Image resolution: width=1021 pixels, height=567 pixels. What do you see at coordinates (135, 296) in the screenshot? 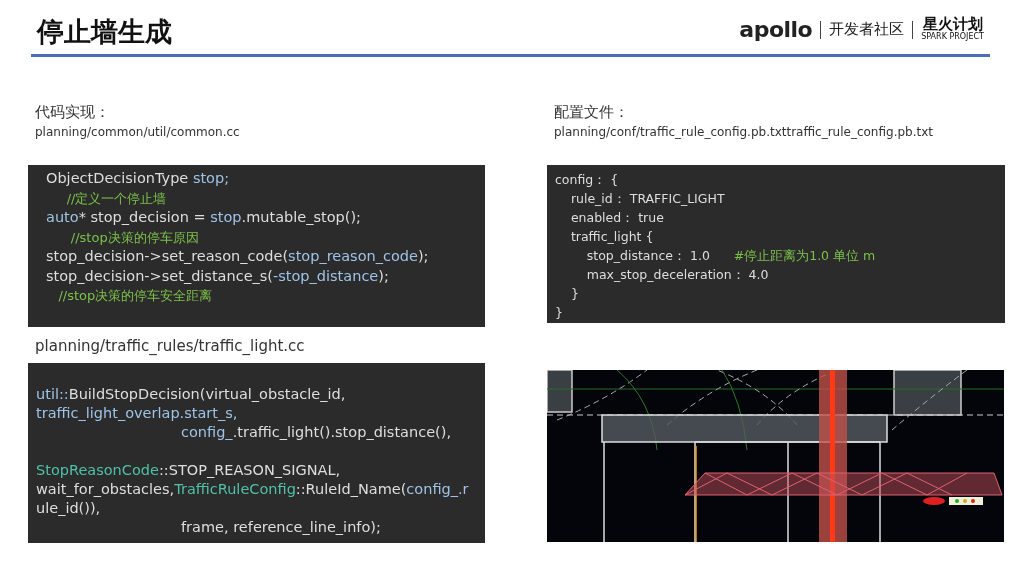
I see `code-line: //stop决策的停车安全距离` at bounding box center [135, 296].